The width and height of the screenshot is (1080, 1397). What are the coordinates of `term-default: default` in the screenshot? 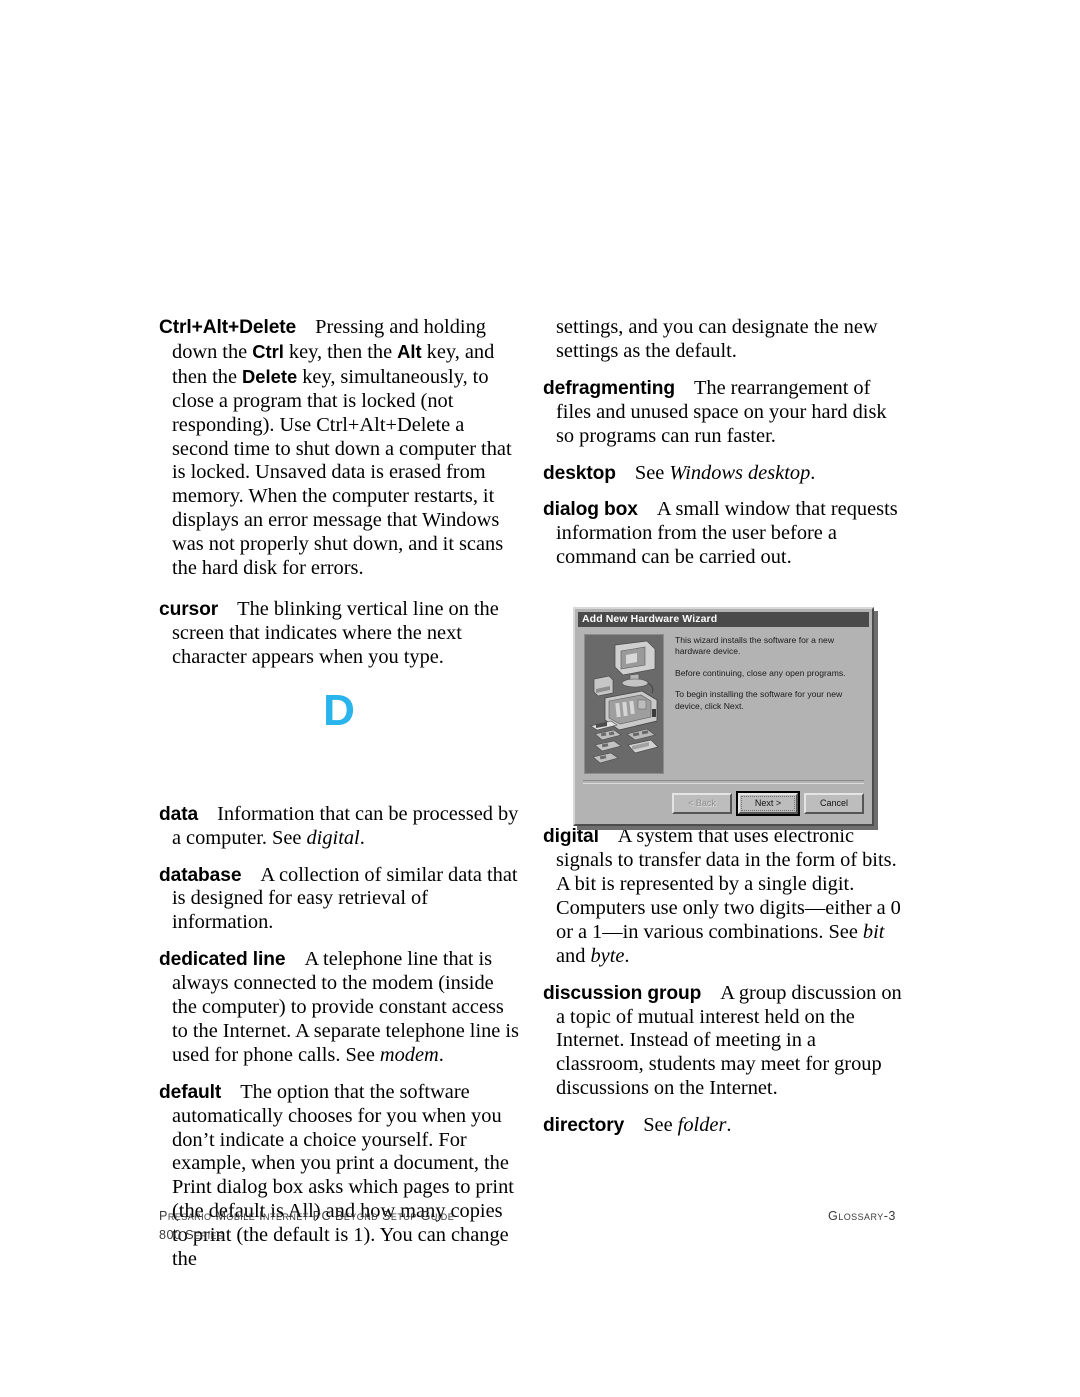 It's located at (190, 1092).